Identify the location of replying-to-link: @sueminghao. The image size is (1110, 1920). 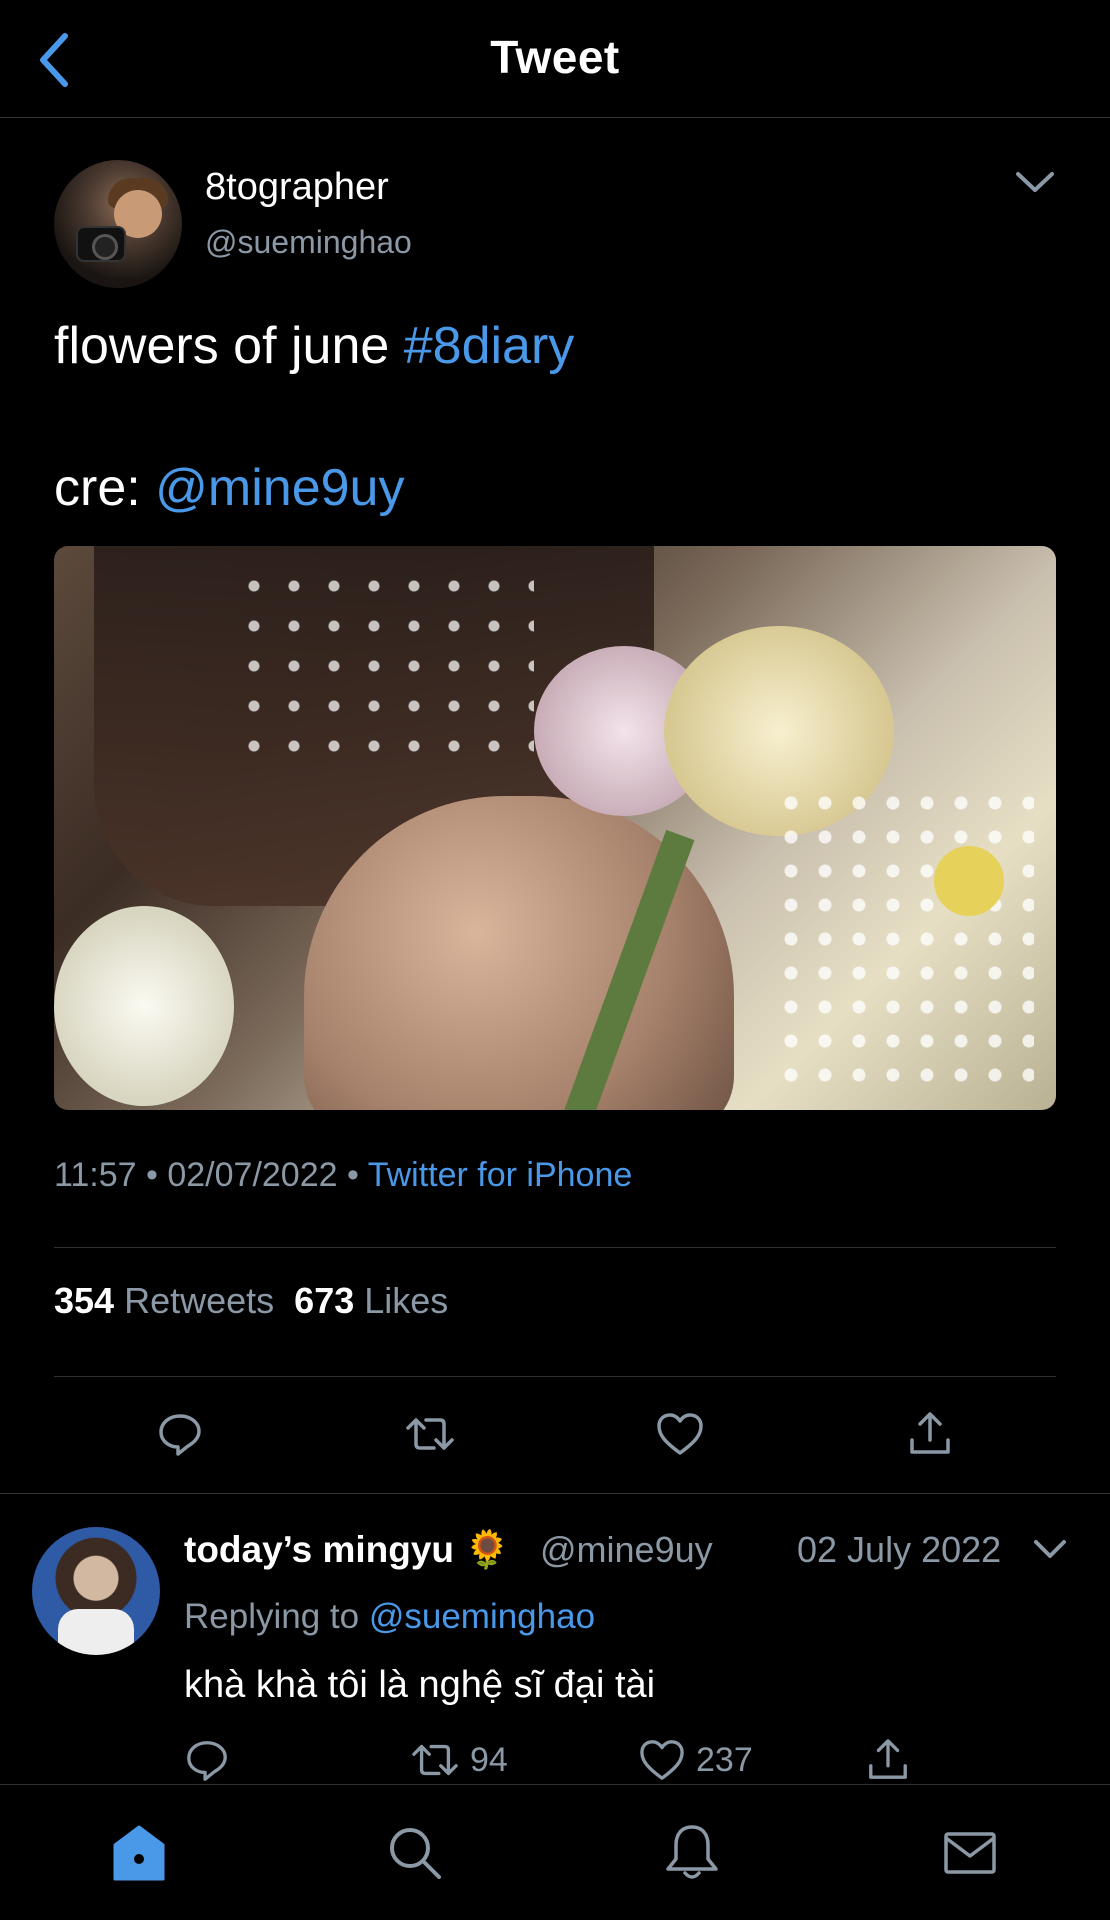
(482, 1616).